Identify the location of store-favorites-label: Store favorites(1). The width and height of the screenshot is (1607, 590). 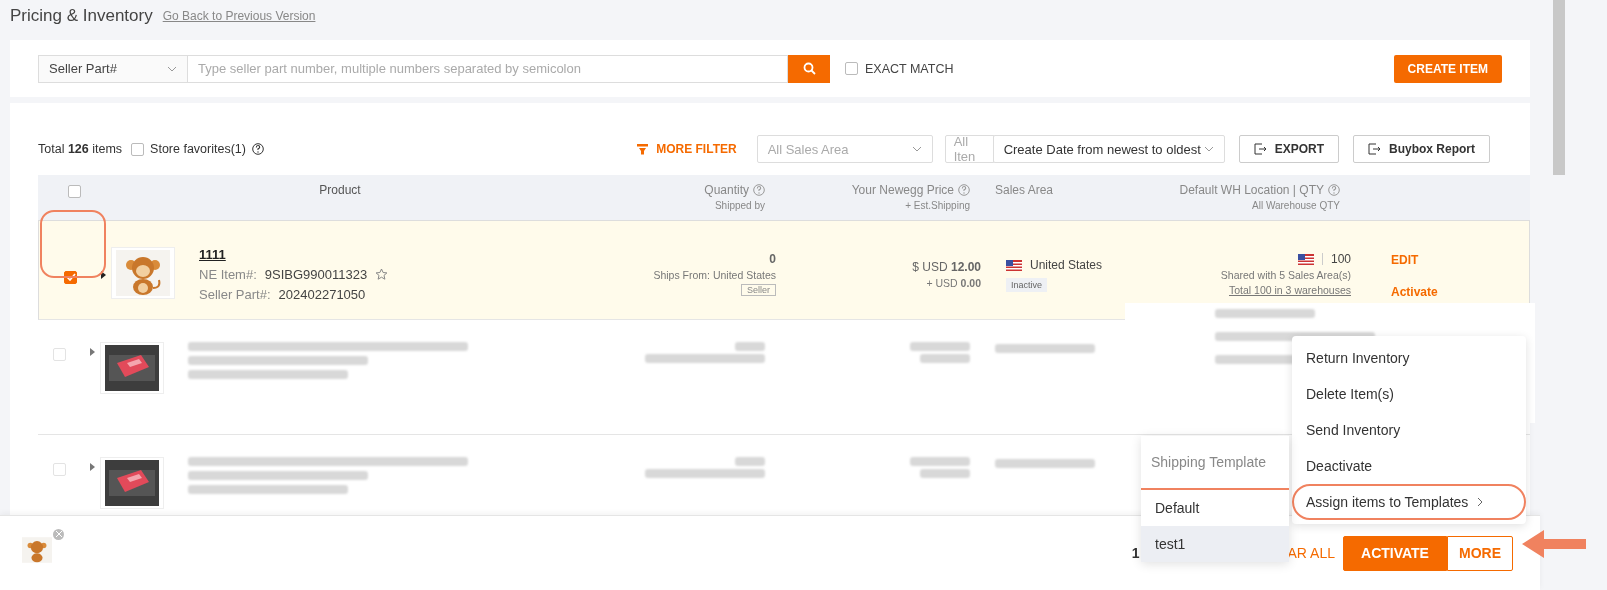
(198, 149).